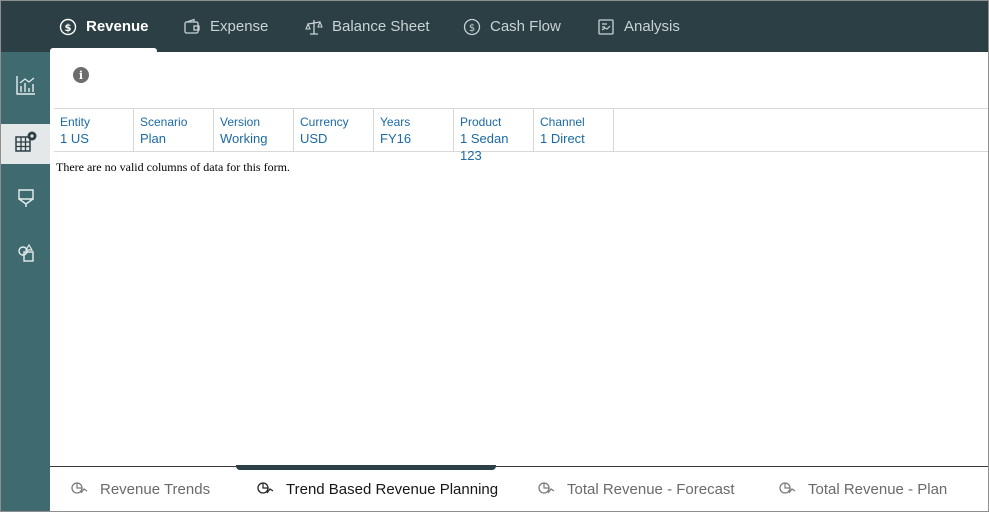 Image resolution: width=989 pixels, height=512 pixels. Describe the element at coordinates (562, 138) in the screenshot. I see `pov-value: 1 Direct` at that location.